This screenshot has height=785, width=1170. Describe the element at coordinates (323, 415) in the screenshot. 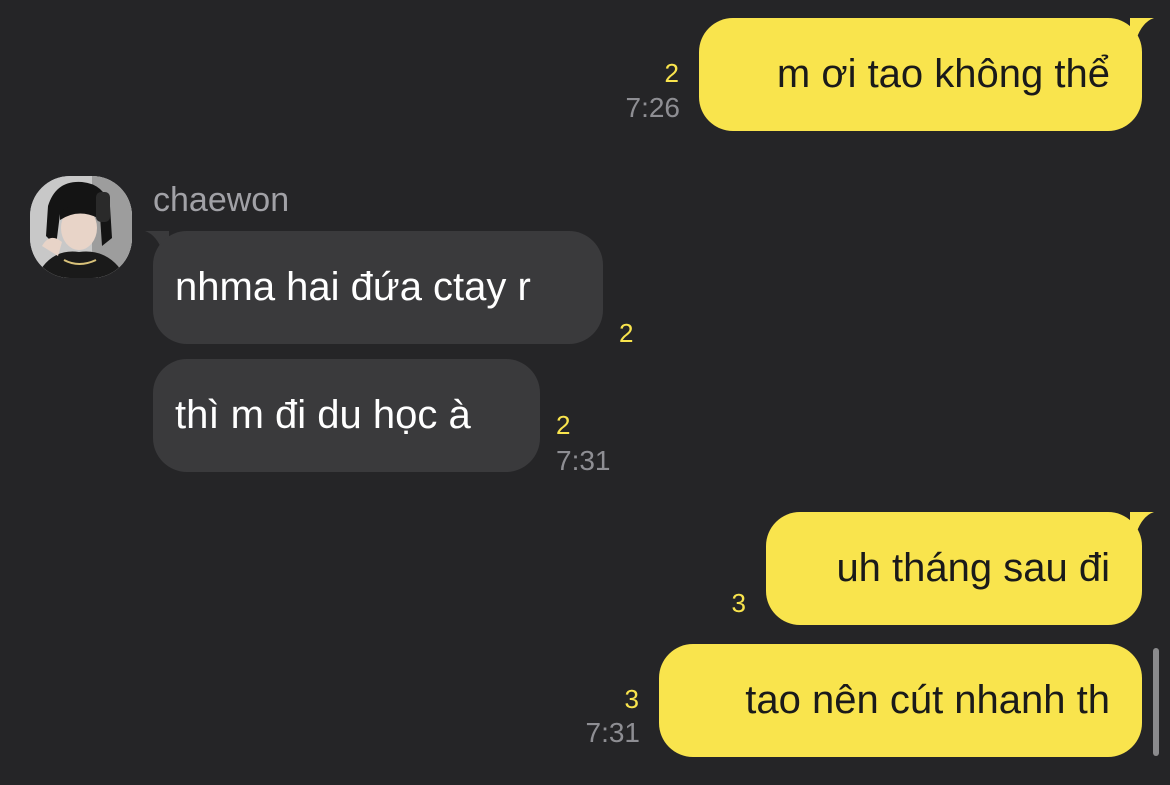

I see `message-text: thì m đi du học à` at that location.